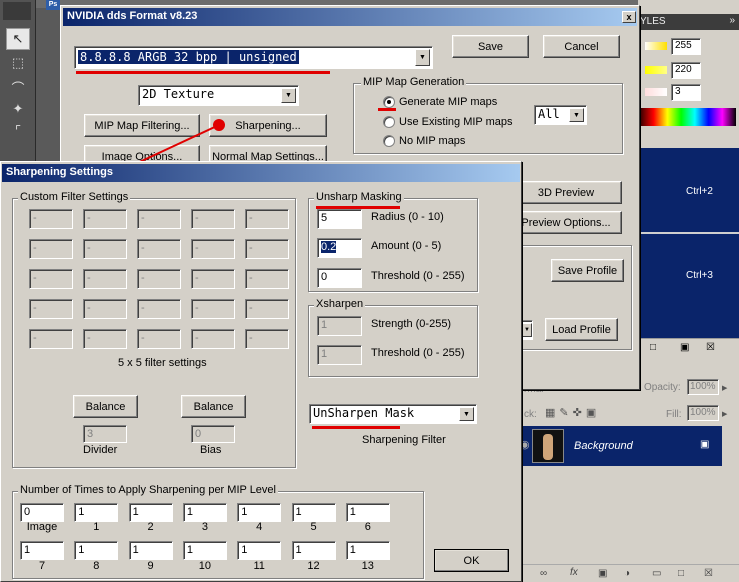  What do you see at coordinates (329, 247) in the screenshot?
I see `amount-value: 0.2` at bounding box center [329, 247].